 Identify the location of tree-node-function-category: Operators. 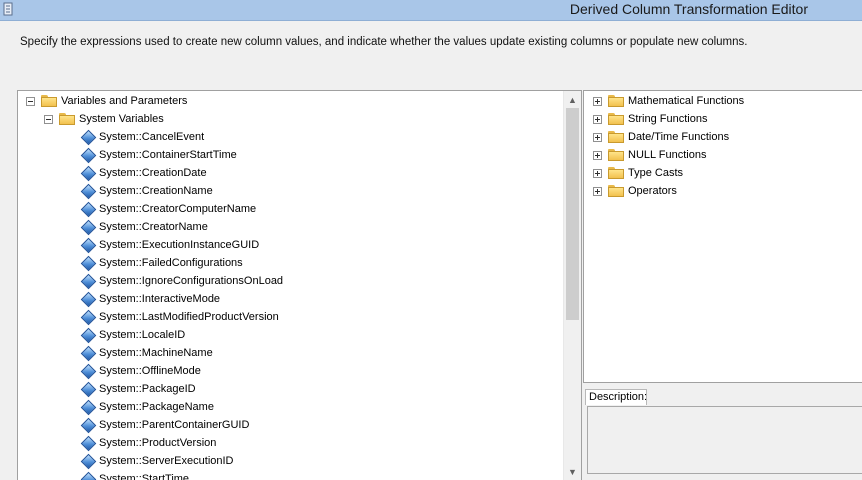
(635, 191).